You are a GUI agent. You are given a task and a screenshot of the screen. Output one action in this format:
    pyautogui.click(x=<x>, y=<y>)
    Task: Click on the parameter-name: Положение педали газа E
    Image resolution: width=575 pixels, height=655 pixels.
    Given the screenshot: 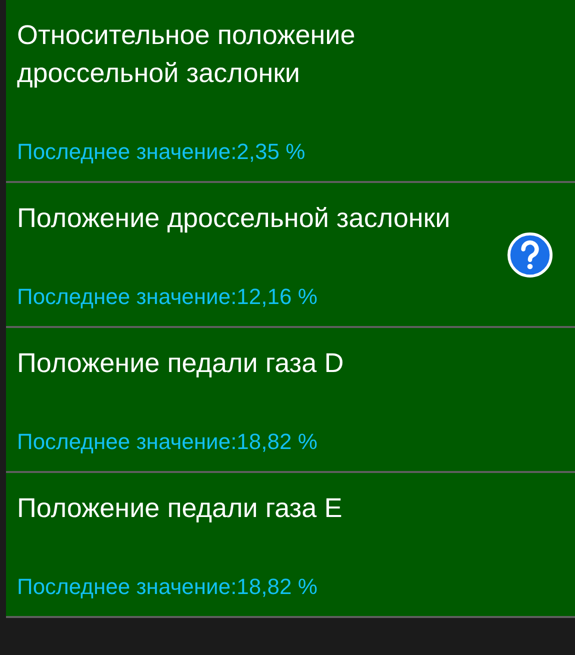 What is the action you would take?
    pyautogui.click(x=180, y=508)
    